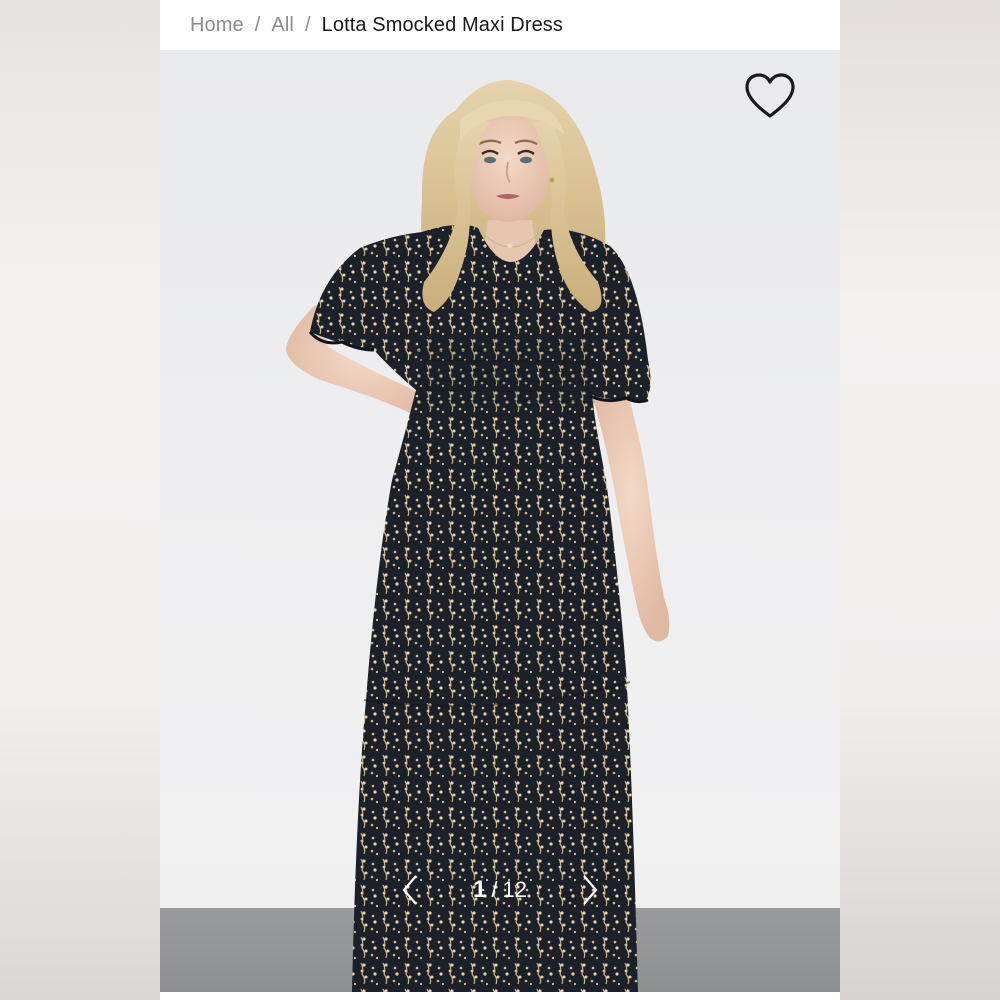 The height and width of the screenshot is (1000, 1000). Describe the element at coordinates (217, 25) in the screenshot. I see `breadcrumb-home-link: Home` at that location.